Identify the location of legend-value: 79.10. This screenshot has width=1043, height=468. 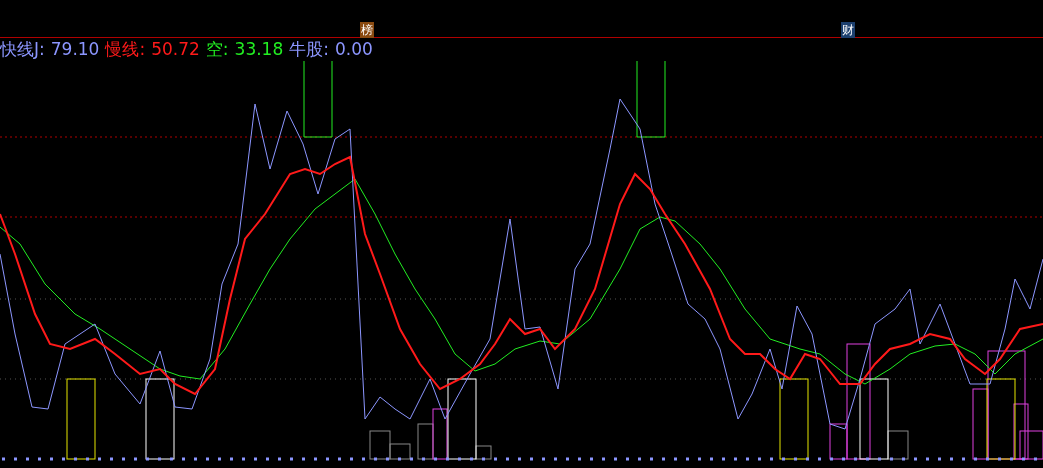
(75, 49).